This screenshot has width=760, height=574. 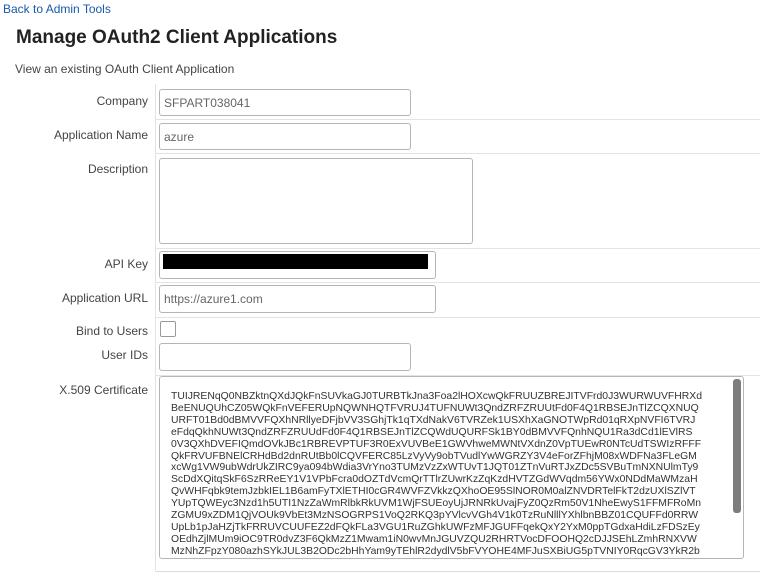 I want to click on page-title: Manage OAuth2 Client Applications, so click(x=177, y=37).